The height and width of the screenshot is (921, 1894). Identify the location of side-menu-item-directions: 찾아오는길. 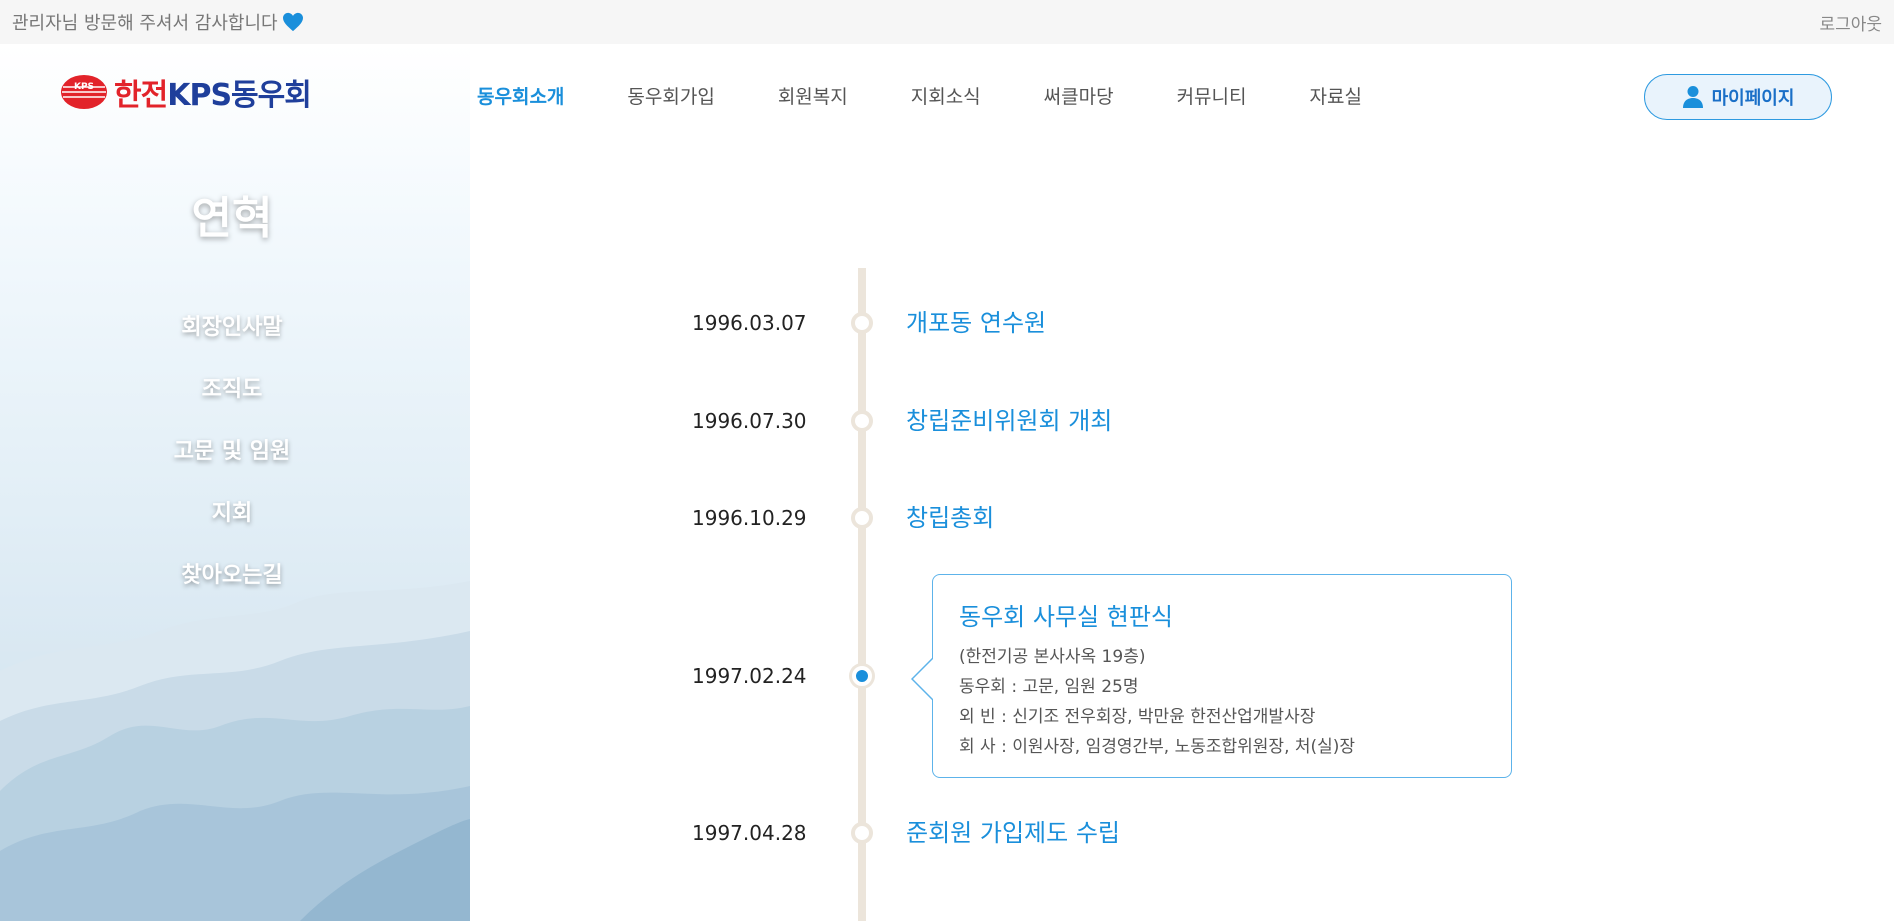
(232, 576).